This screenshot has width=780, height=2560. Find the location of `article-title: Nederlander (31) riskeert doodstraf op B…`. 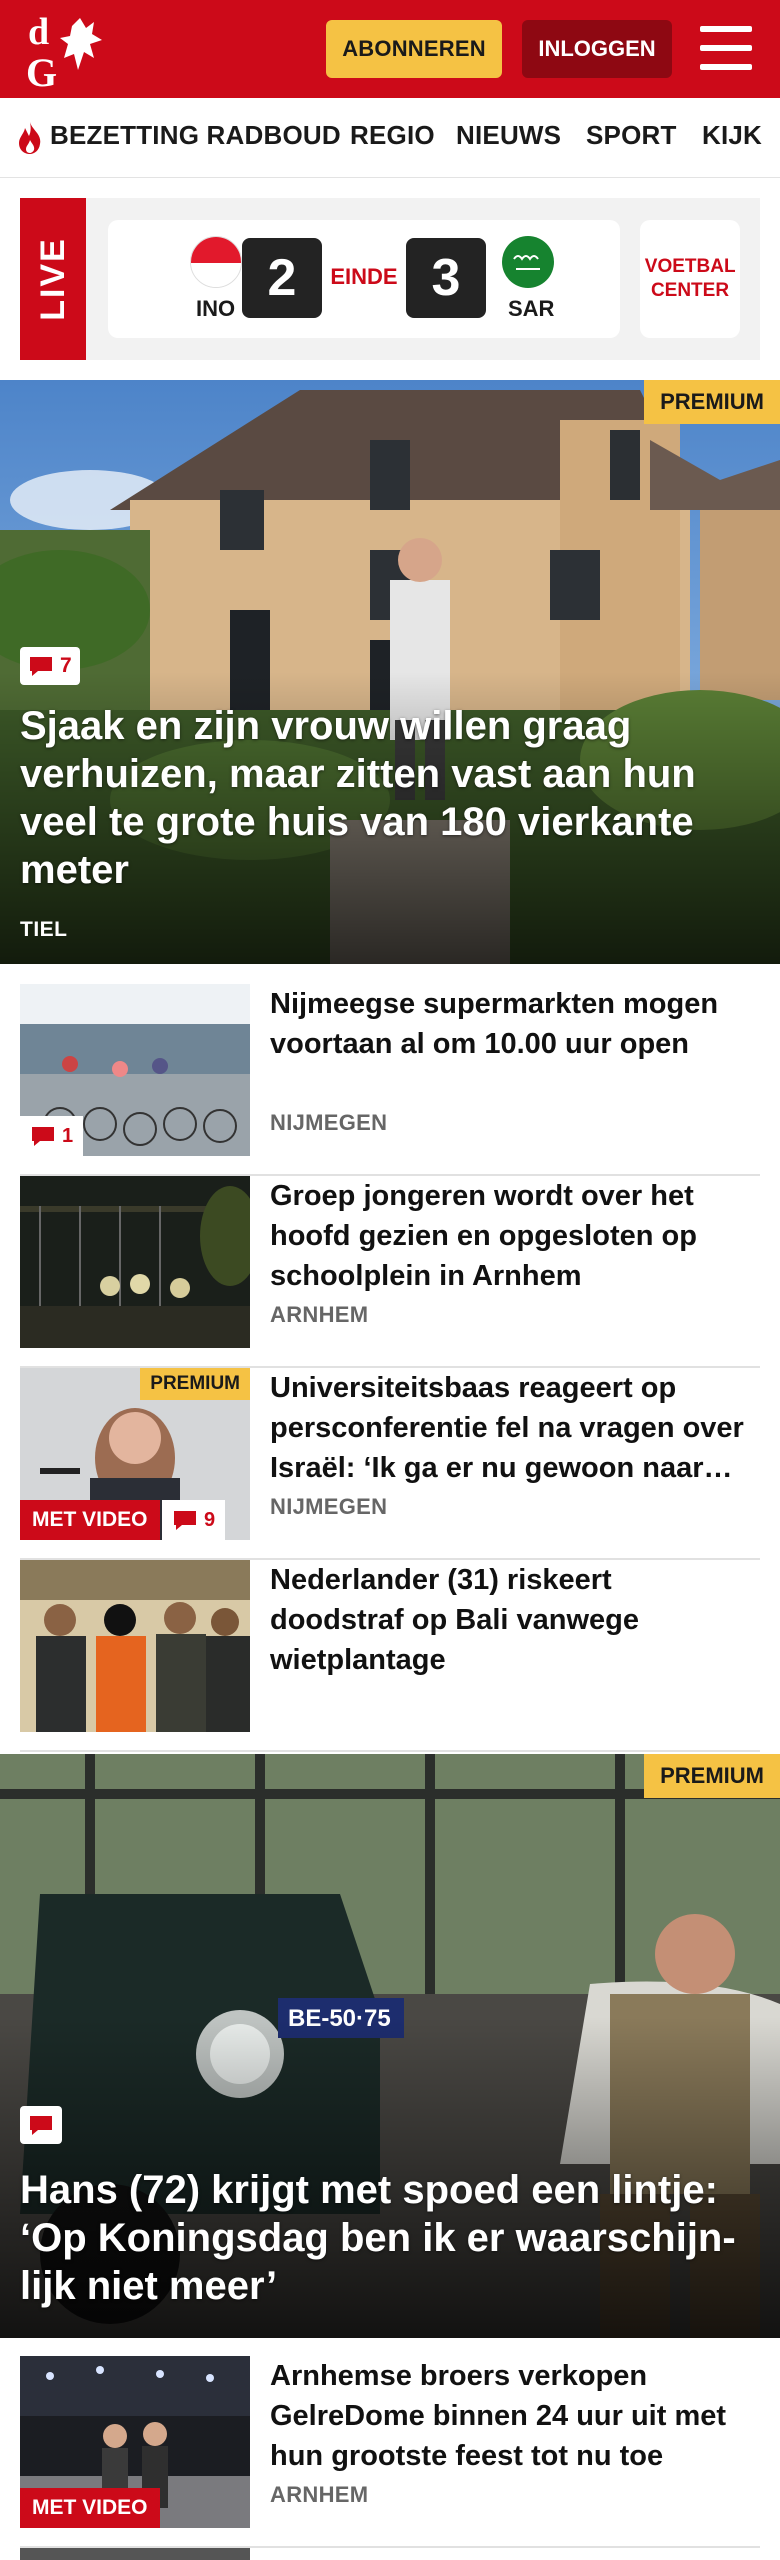

article-title: Nederlander (31) riskeert doodstraf op B… is located at coordinates (510, 1620).